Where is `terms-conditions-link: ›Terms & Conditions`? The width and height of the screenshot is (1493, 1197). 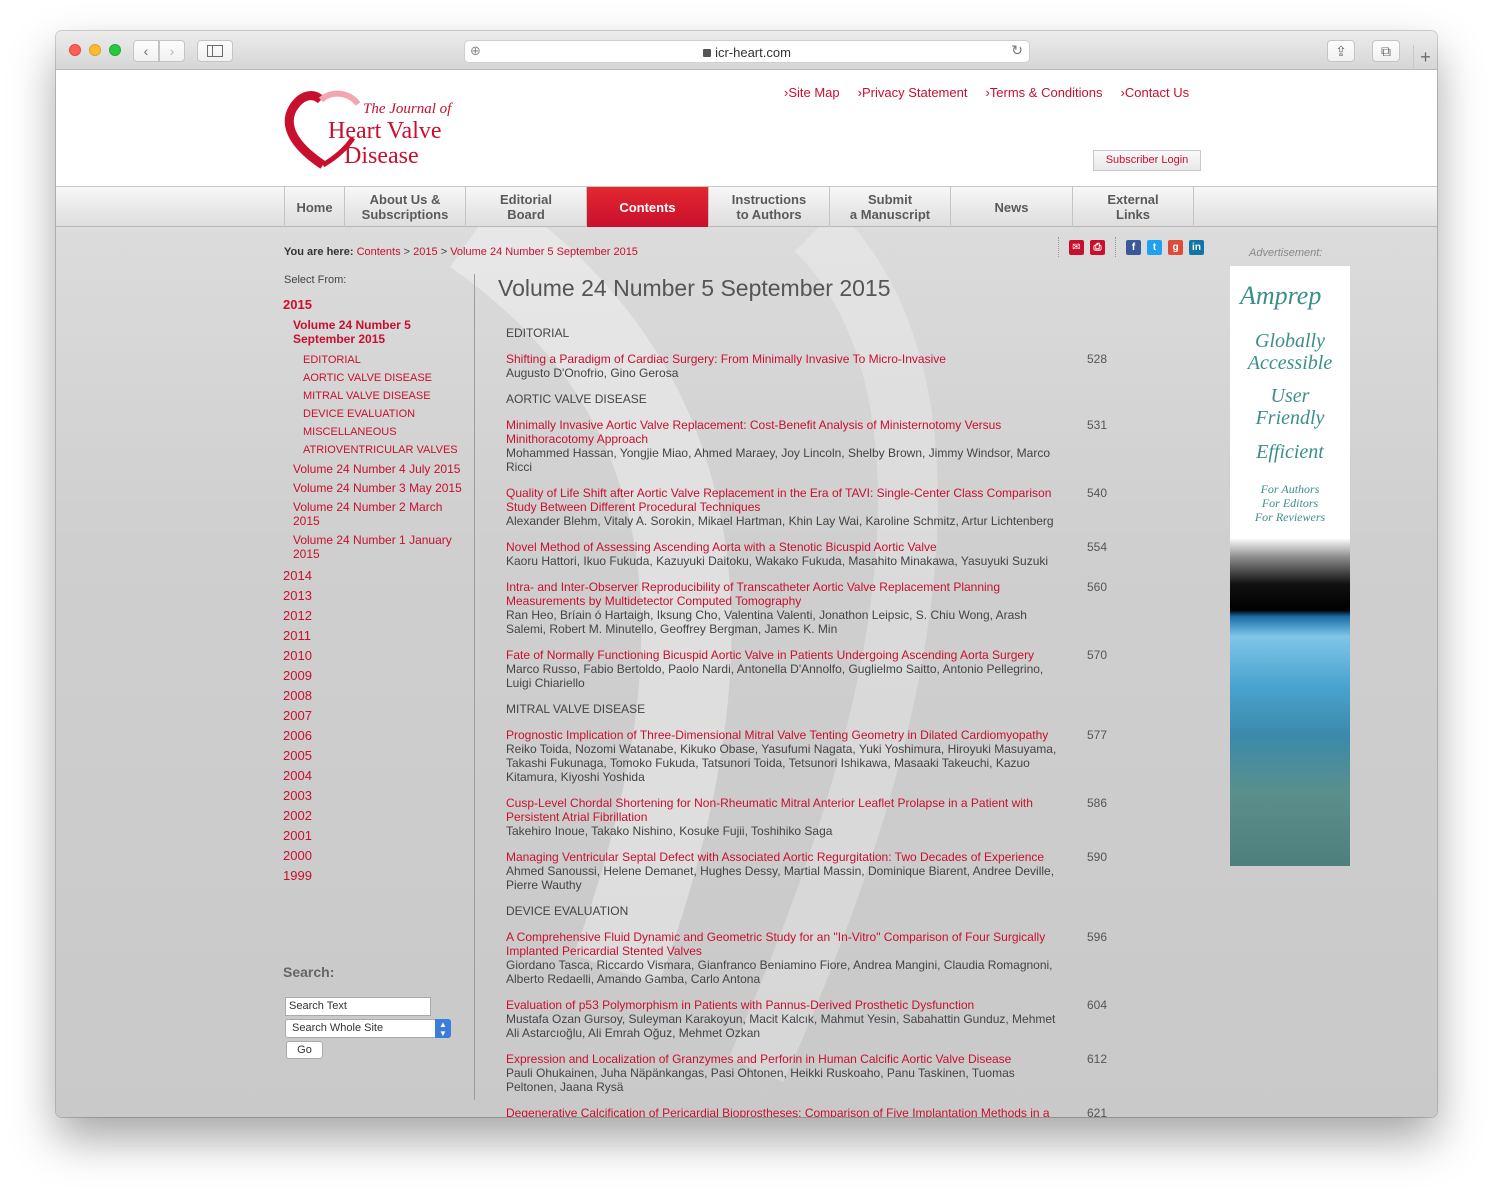
terms-conditions-link: ›Terms & Conditions is located at coordinates (1043, 92).